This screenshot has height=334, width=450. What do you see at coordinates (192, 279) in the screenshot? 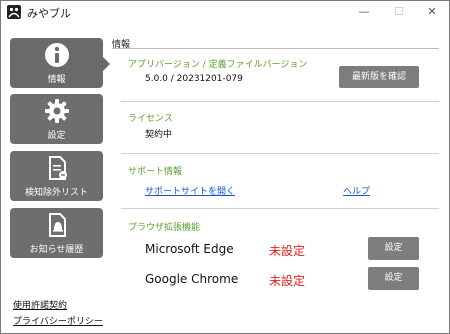
I see `extension-name-chrome: Google Chrome` at bounding box center [192, 279].